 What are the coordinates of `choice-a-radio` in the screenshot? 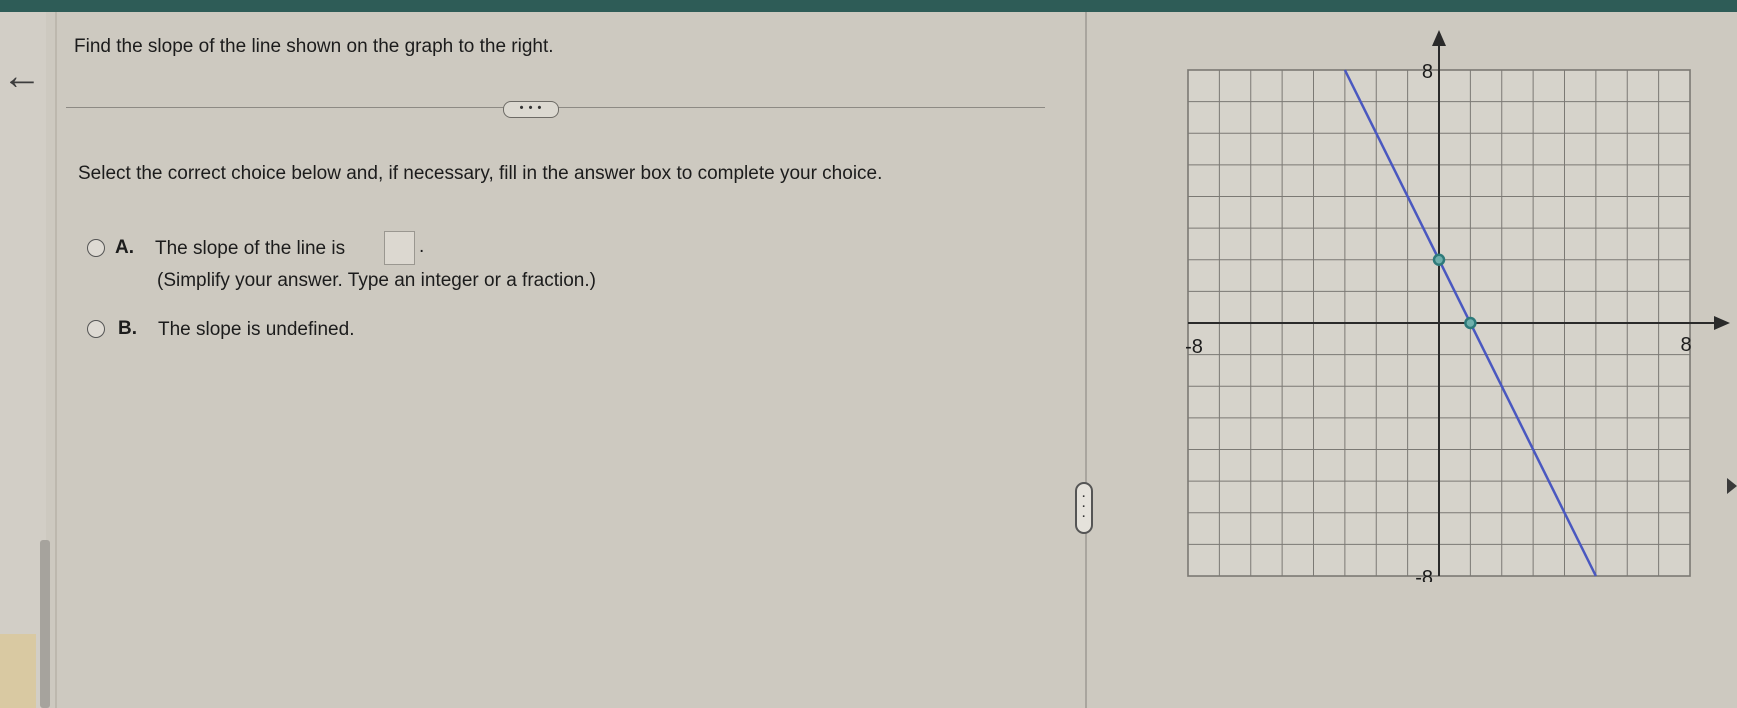 It's located at (96, 248).